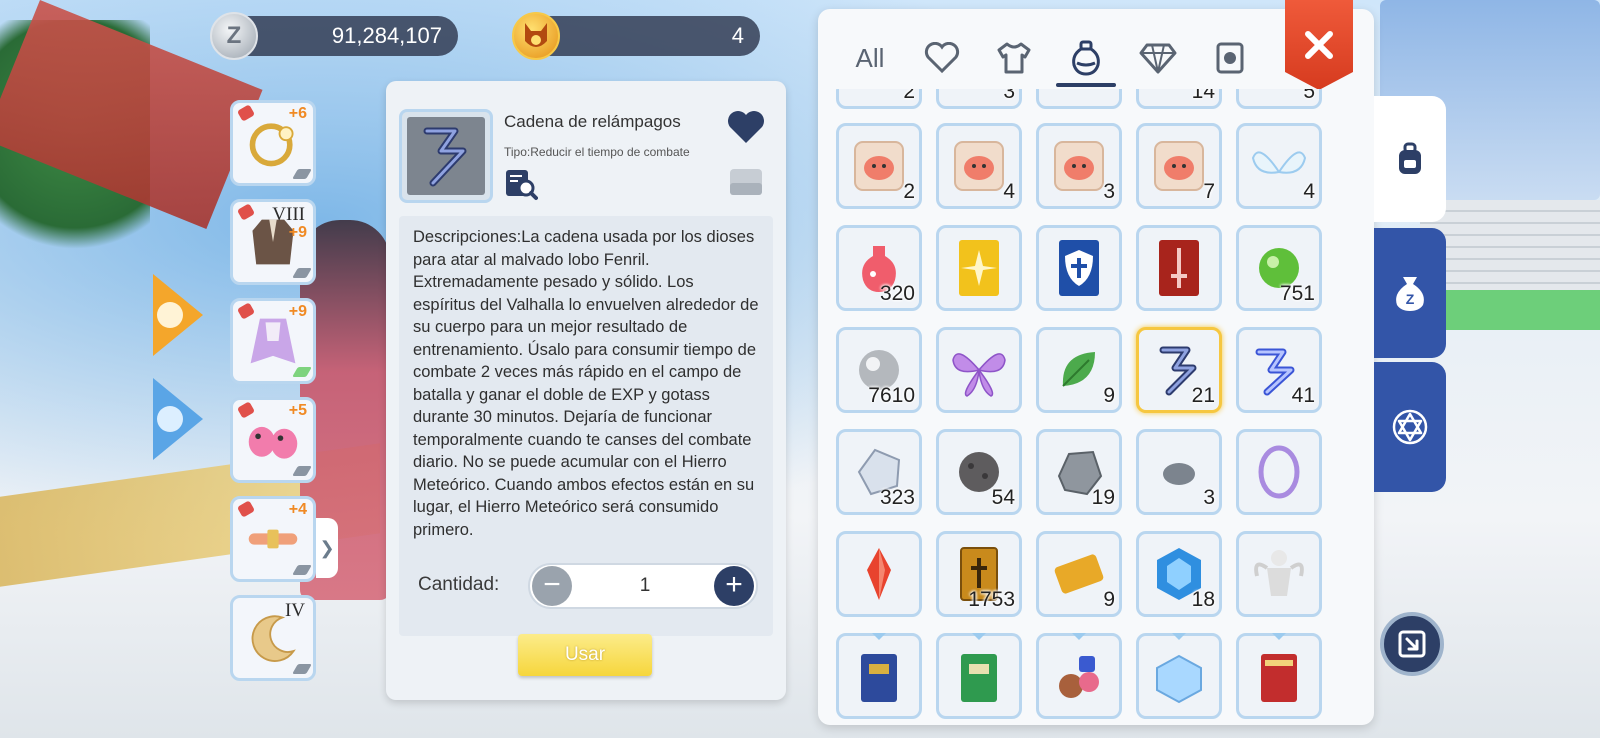 This screenshot has width=1600, height=738. Describe the element at coordinates (636, 36) in the screenshot. I see `cat-coin-counter: 4` at that location.